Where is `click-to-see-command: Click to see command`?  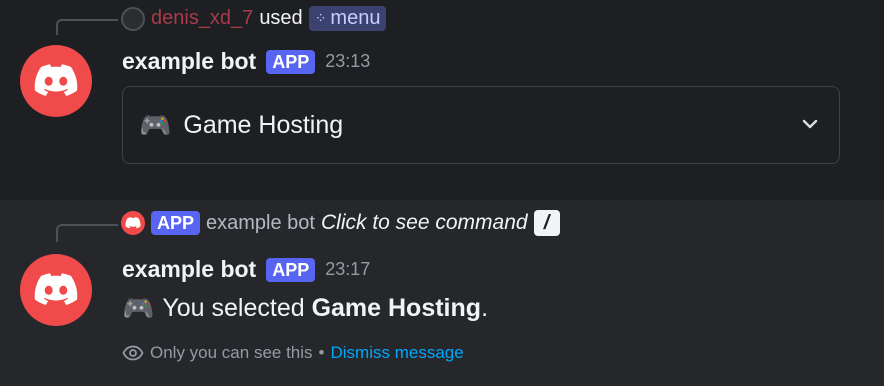 click-to-see-command: Click to see command is located at coordinates (424, 223).